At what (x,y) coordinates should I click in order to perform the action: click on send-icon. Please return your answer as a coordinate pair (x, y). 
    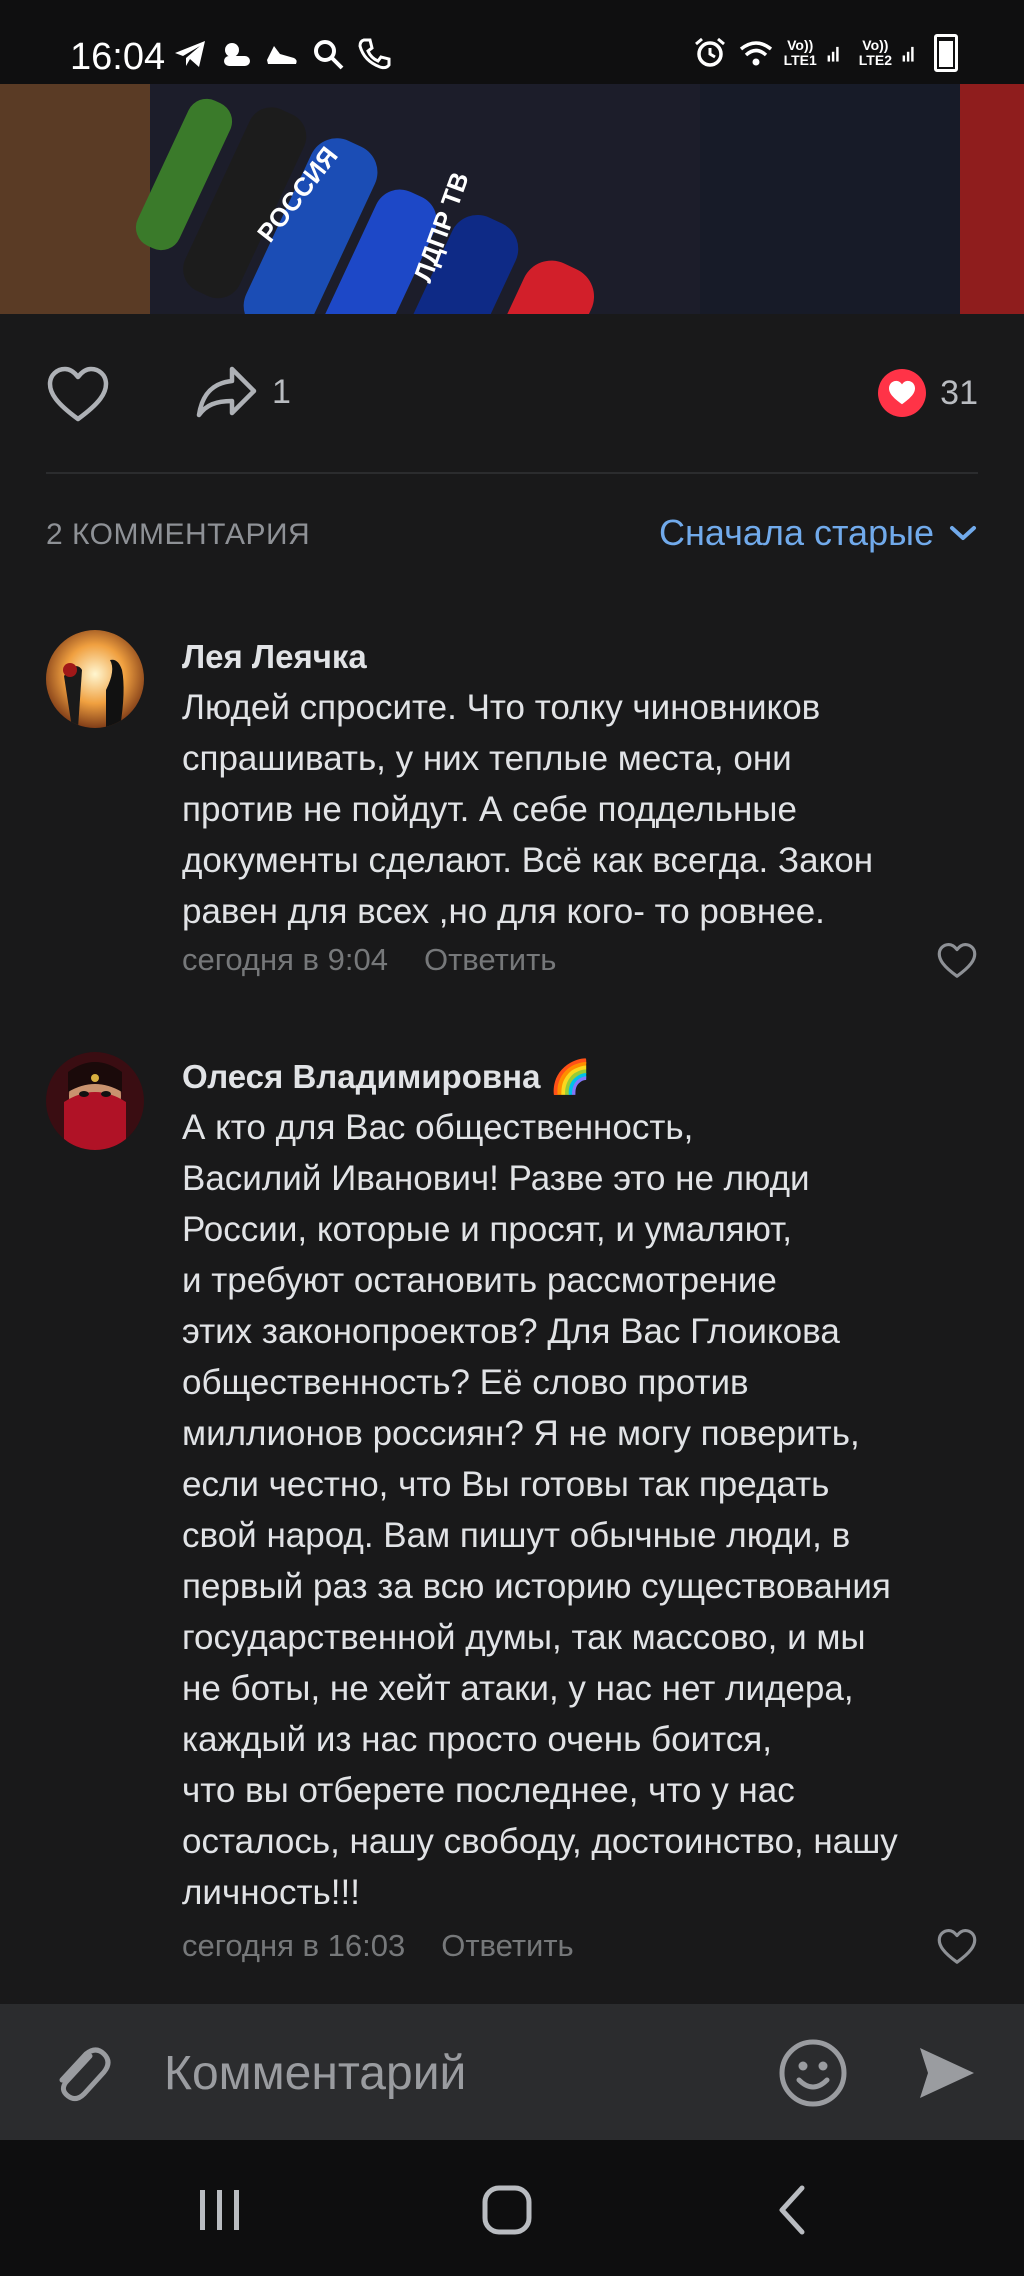
    Looking at the image, I should click on (947, 2073).